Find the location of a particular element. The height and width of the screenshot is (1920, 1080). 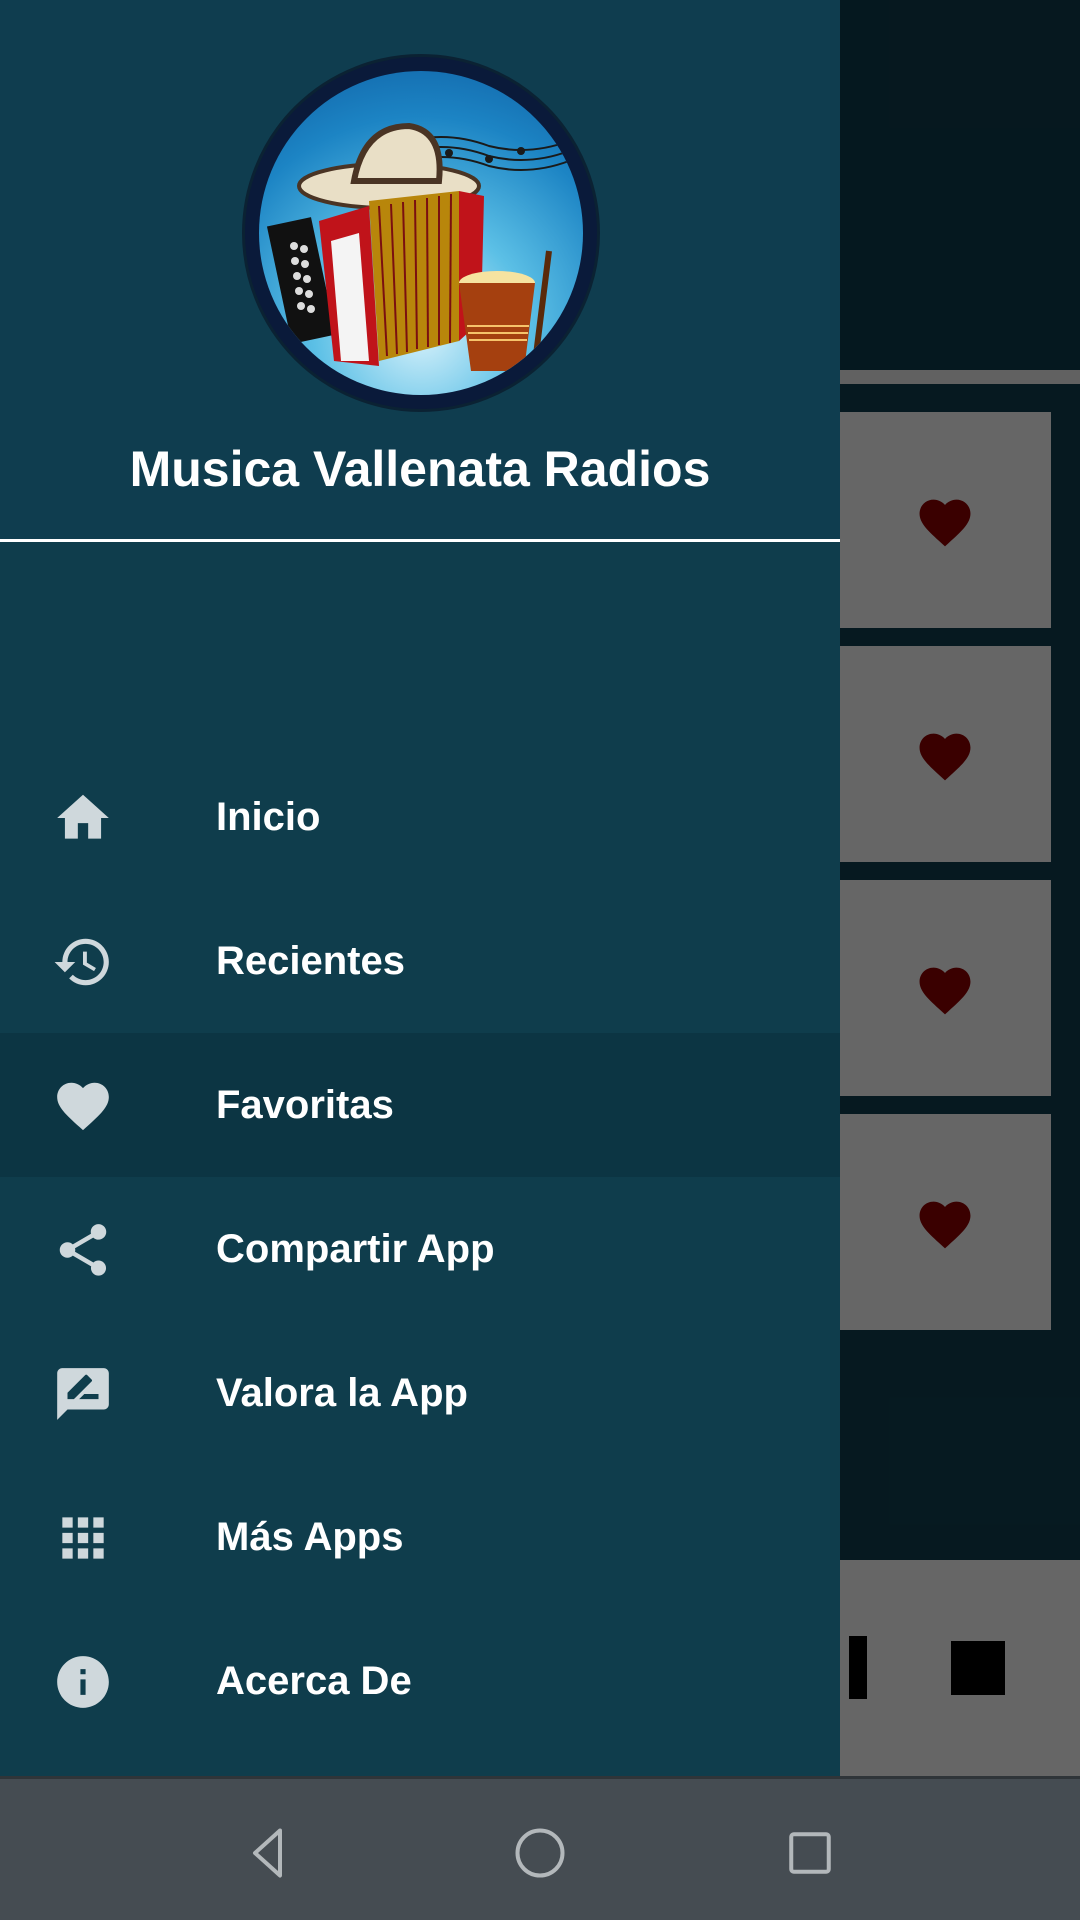

heart-icon is located at coordinates (83, 1106).